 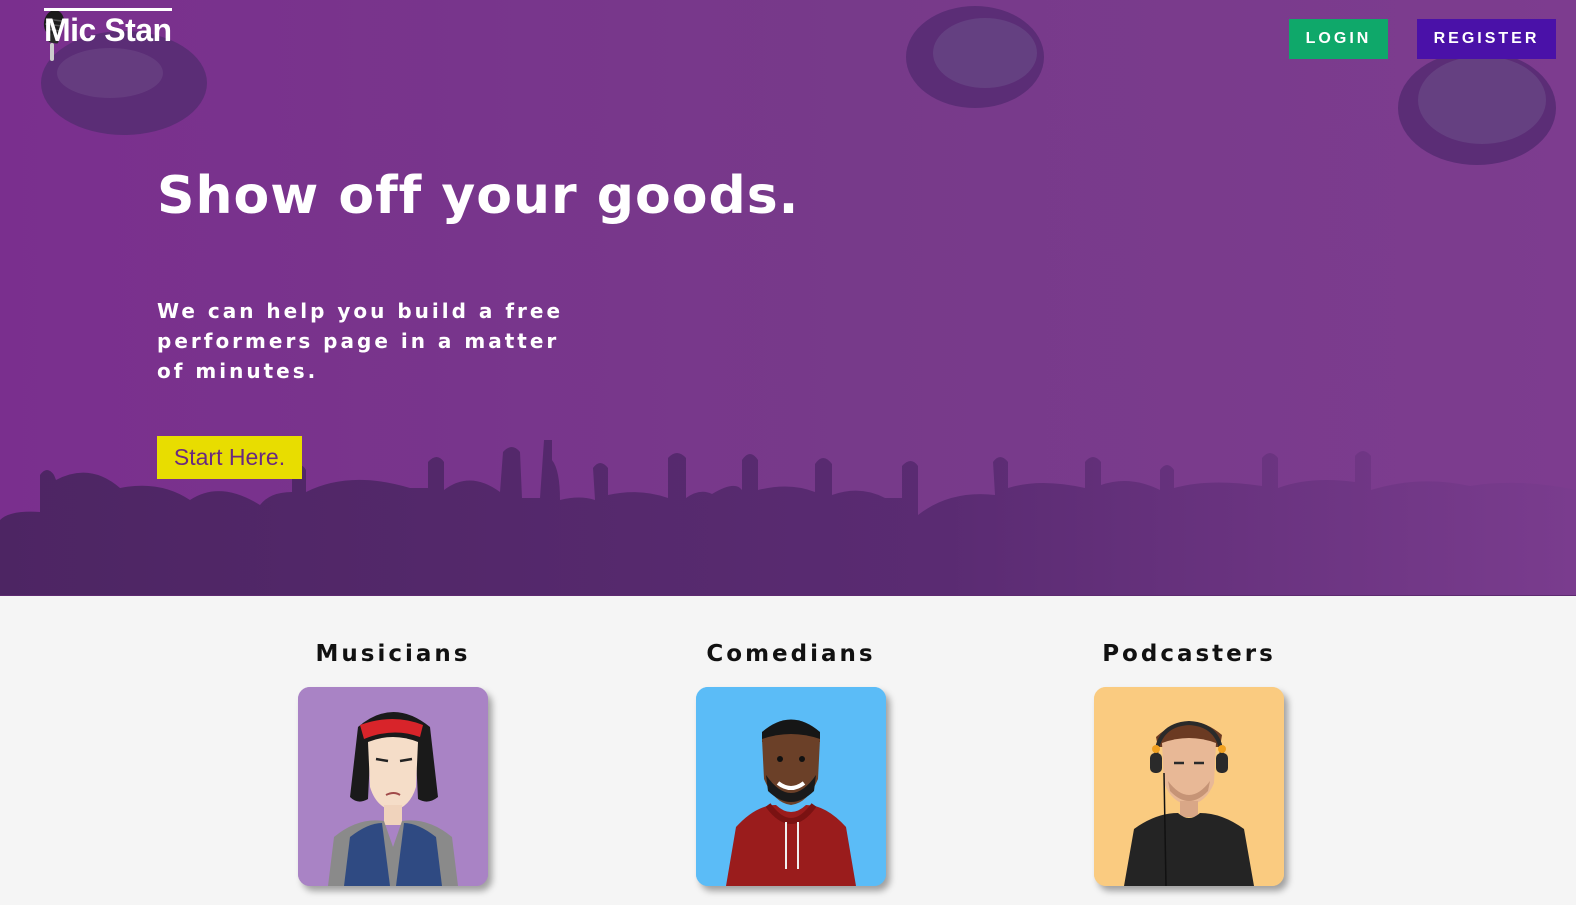 What do you see at coordinates (108, 27) in the screenshot?
I see `brand-name: Mic Stan` at bounding box center [108, 27].